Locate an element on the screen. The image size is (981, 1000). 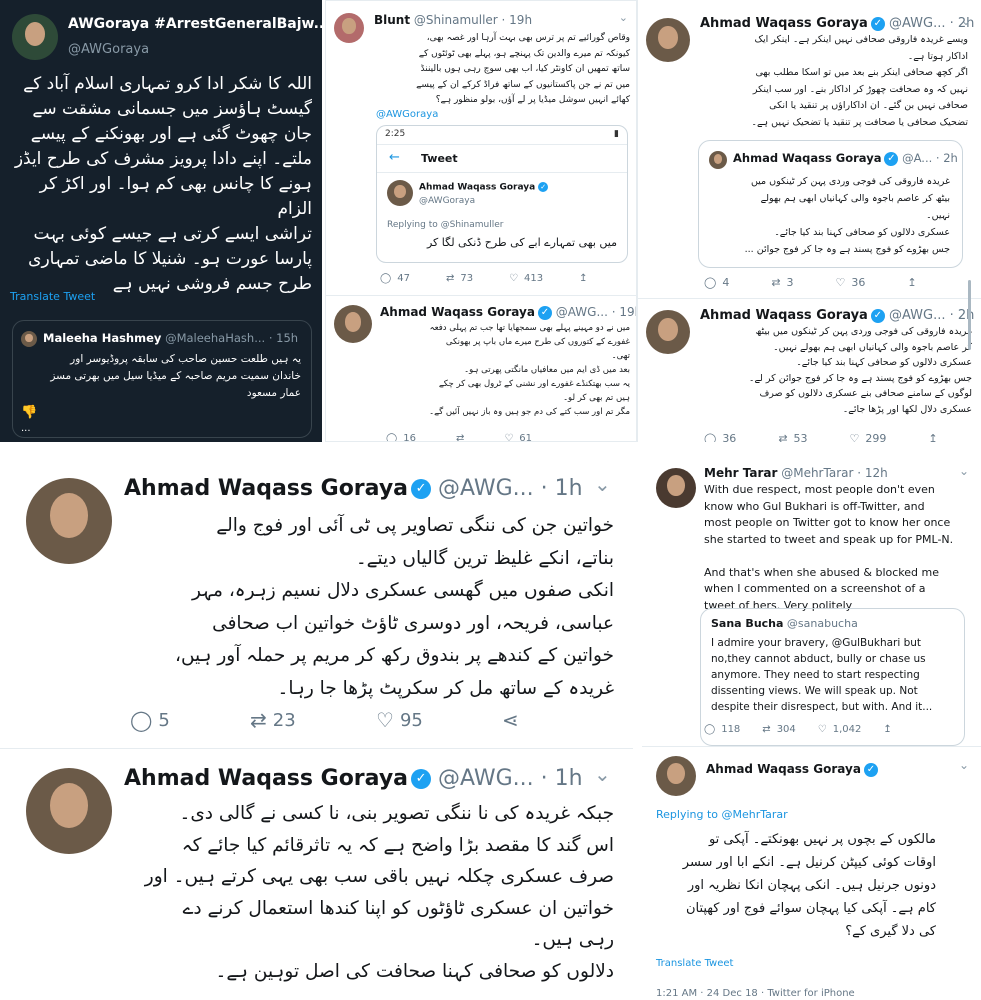
phone-author-name: Ahmad Waqass Goraya ✓ is located at coordinates (484, 187).